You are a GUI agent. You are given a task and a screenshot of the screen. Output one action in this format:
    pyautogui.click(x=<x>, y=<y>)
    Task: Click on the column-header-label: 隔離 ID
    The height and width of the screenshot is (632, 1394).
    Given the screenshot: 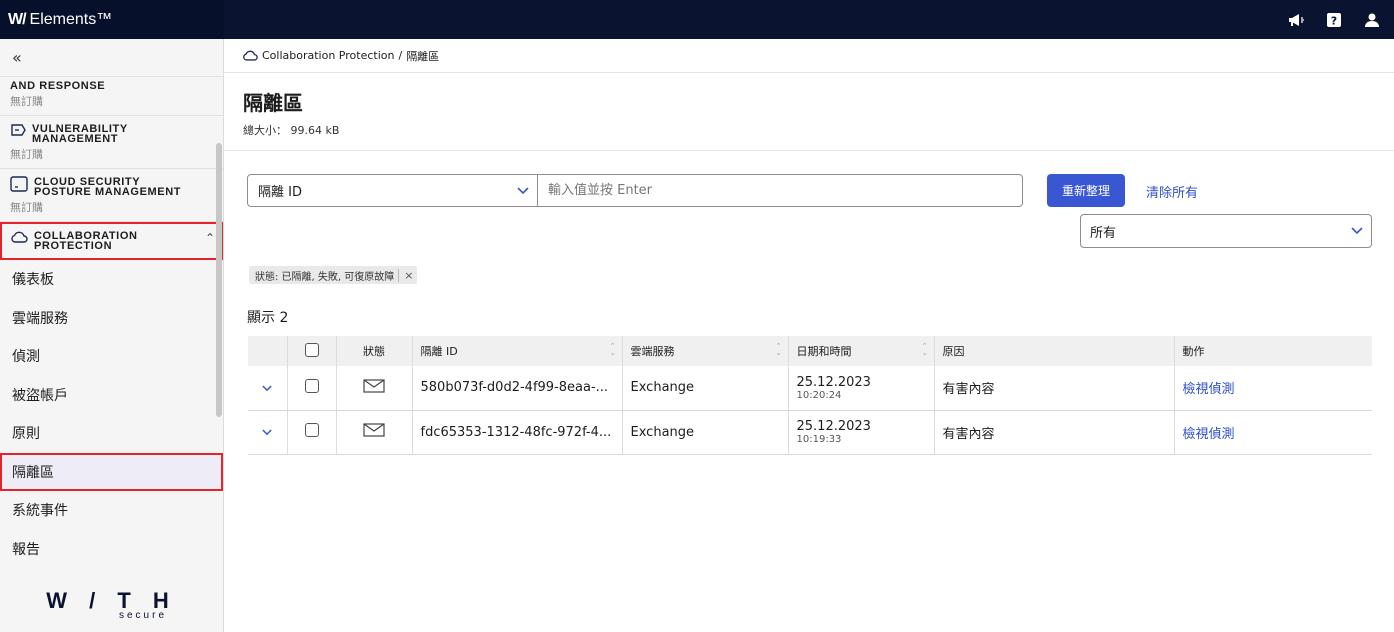 What is the action you would take?
    pyautogui.click(x=439, y=351)
    